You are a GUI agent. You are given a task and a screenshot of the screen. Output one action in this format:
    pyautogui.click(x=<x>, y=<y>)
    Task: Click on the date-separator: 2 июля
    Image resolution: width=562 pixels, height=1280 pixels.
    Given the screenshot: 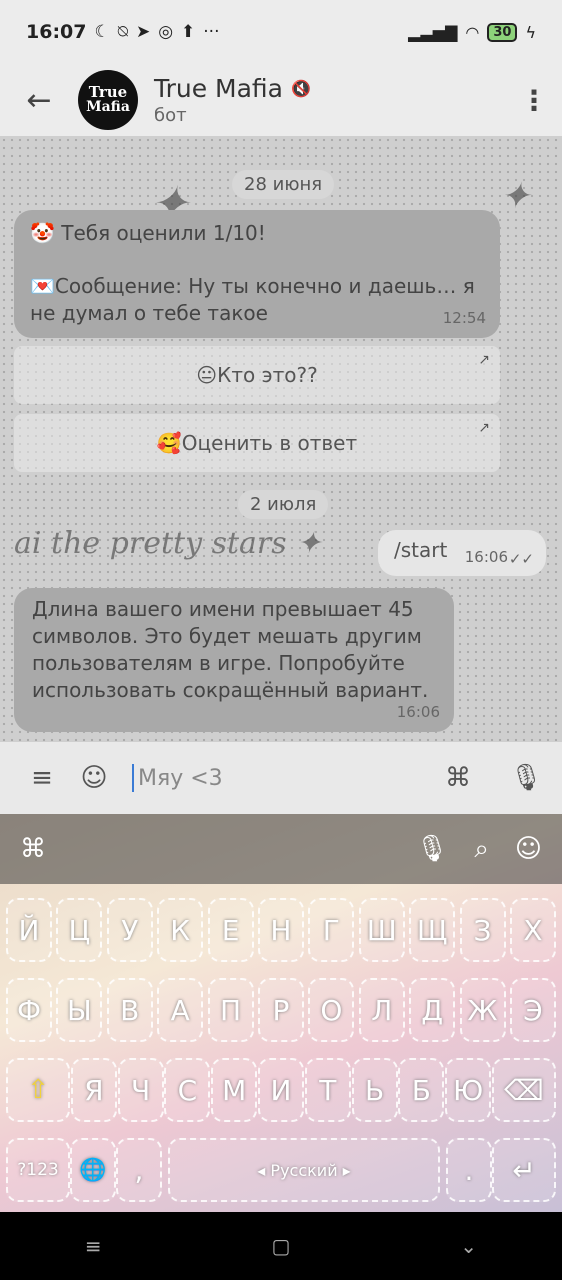 What is the action you would take?
    pyautogui.click(x=283, y=504)
    